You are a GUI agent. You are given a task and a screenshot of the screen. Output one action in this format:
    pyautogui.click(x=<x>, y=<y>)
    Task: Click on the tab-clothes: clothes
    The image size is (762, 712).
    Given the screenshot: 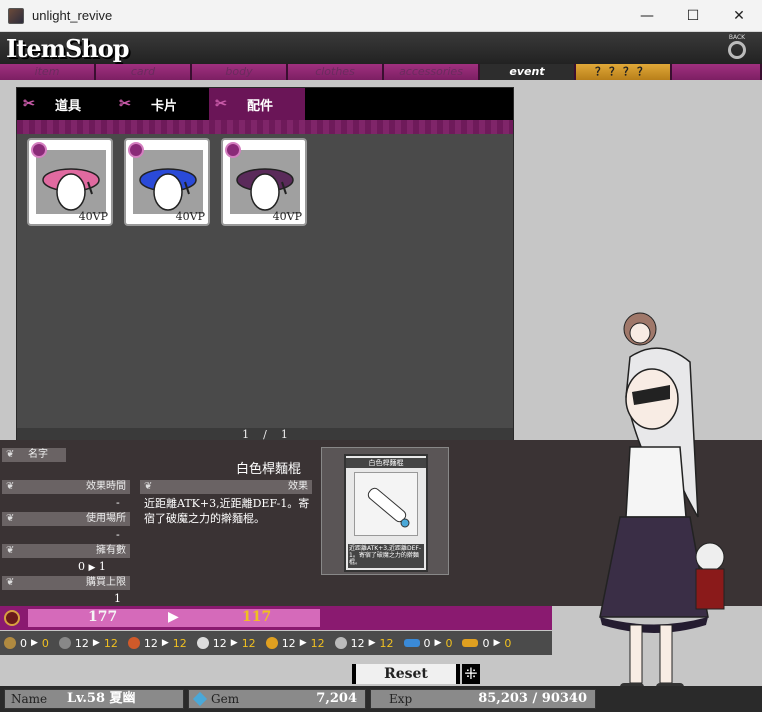 What is the action you would take?
    pyautogui.click(x=336, y=72)
    